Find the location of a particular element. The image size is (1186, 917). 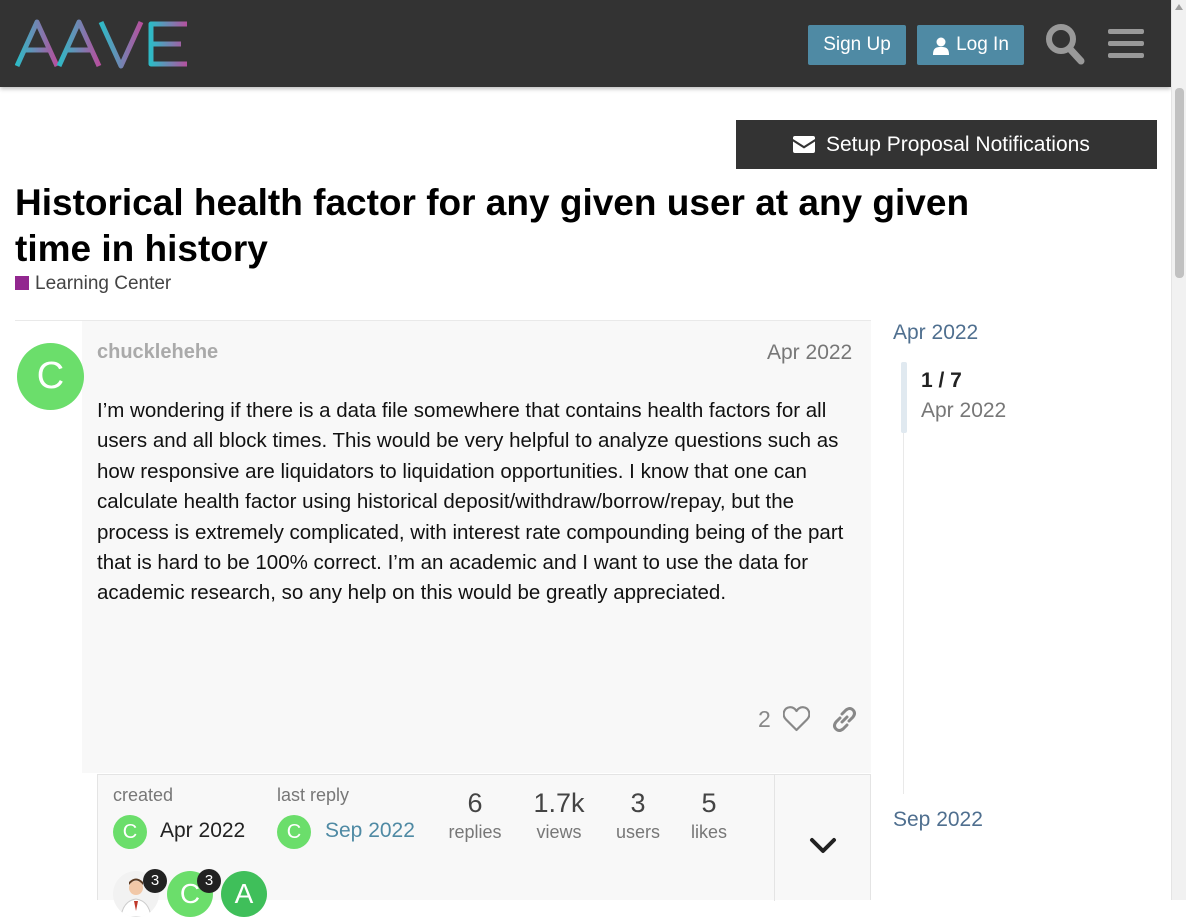

created-date: Apr 2022 is located at coordinates (203, 830).